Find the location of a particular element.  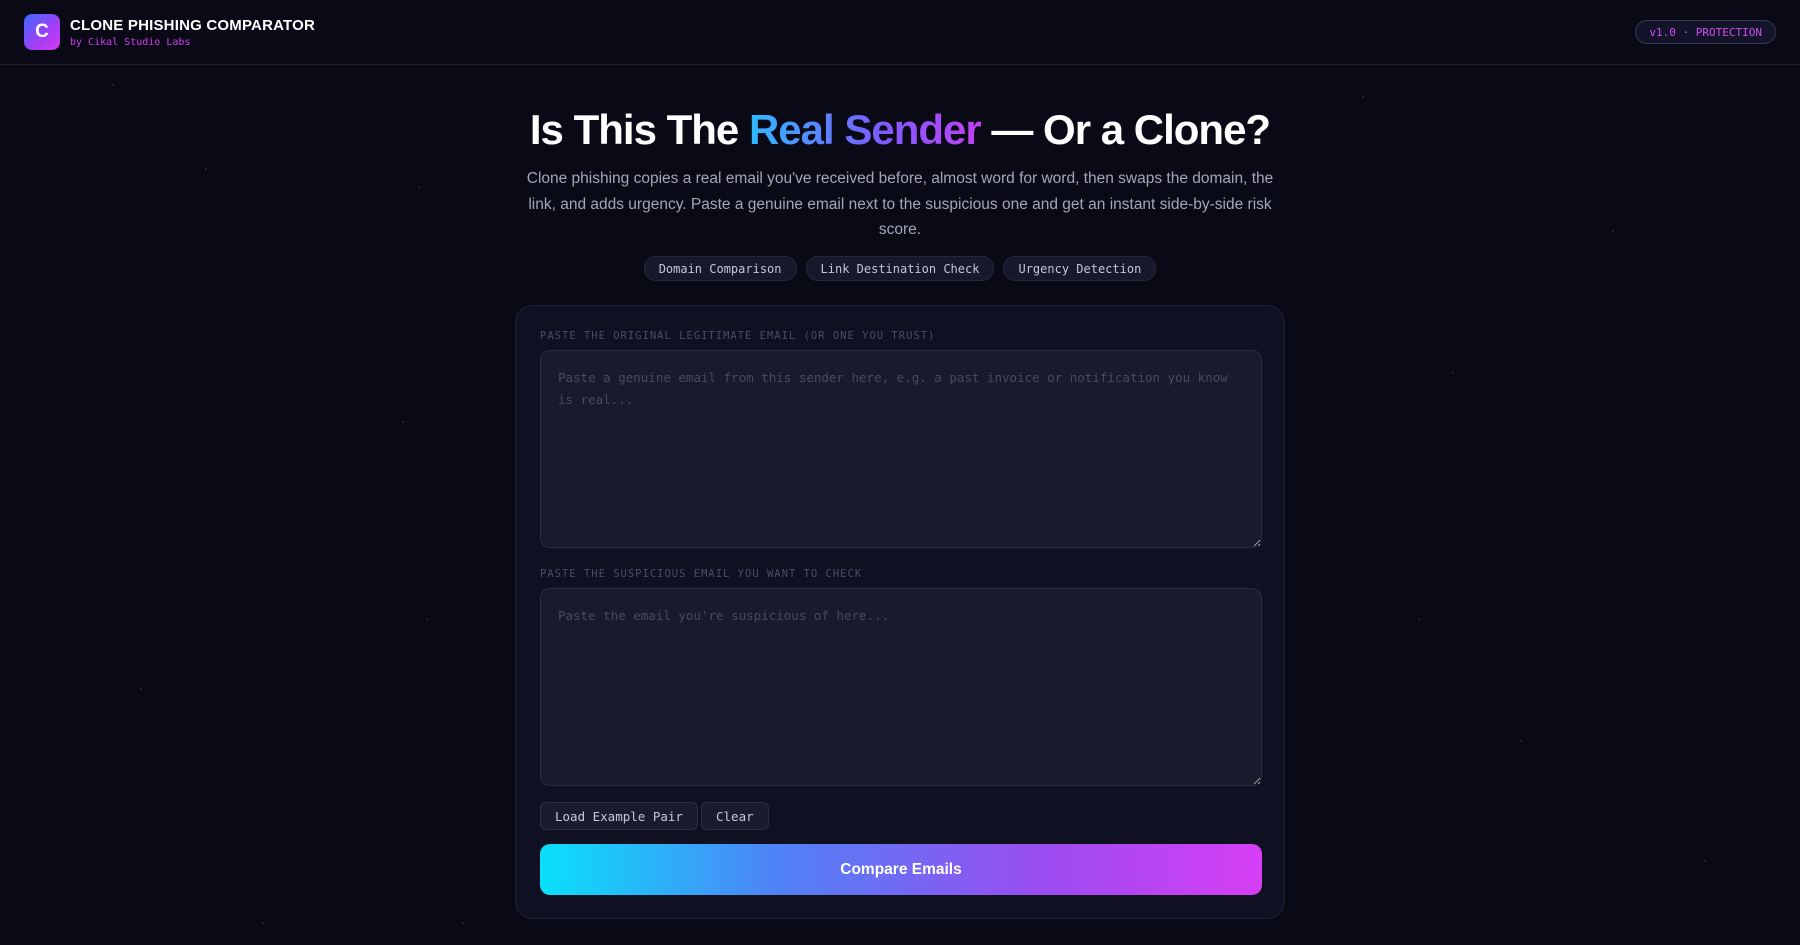

title-end: — Or a Clone? is located at coordinates (1125, 129).